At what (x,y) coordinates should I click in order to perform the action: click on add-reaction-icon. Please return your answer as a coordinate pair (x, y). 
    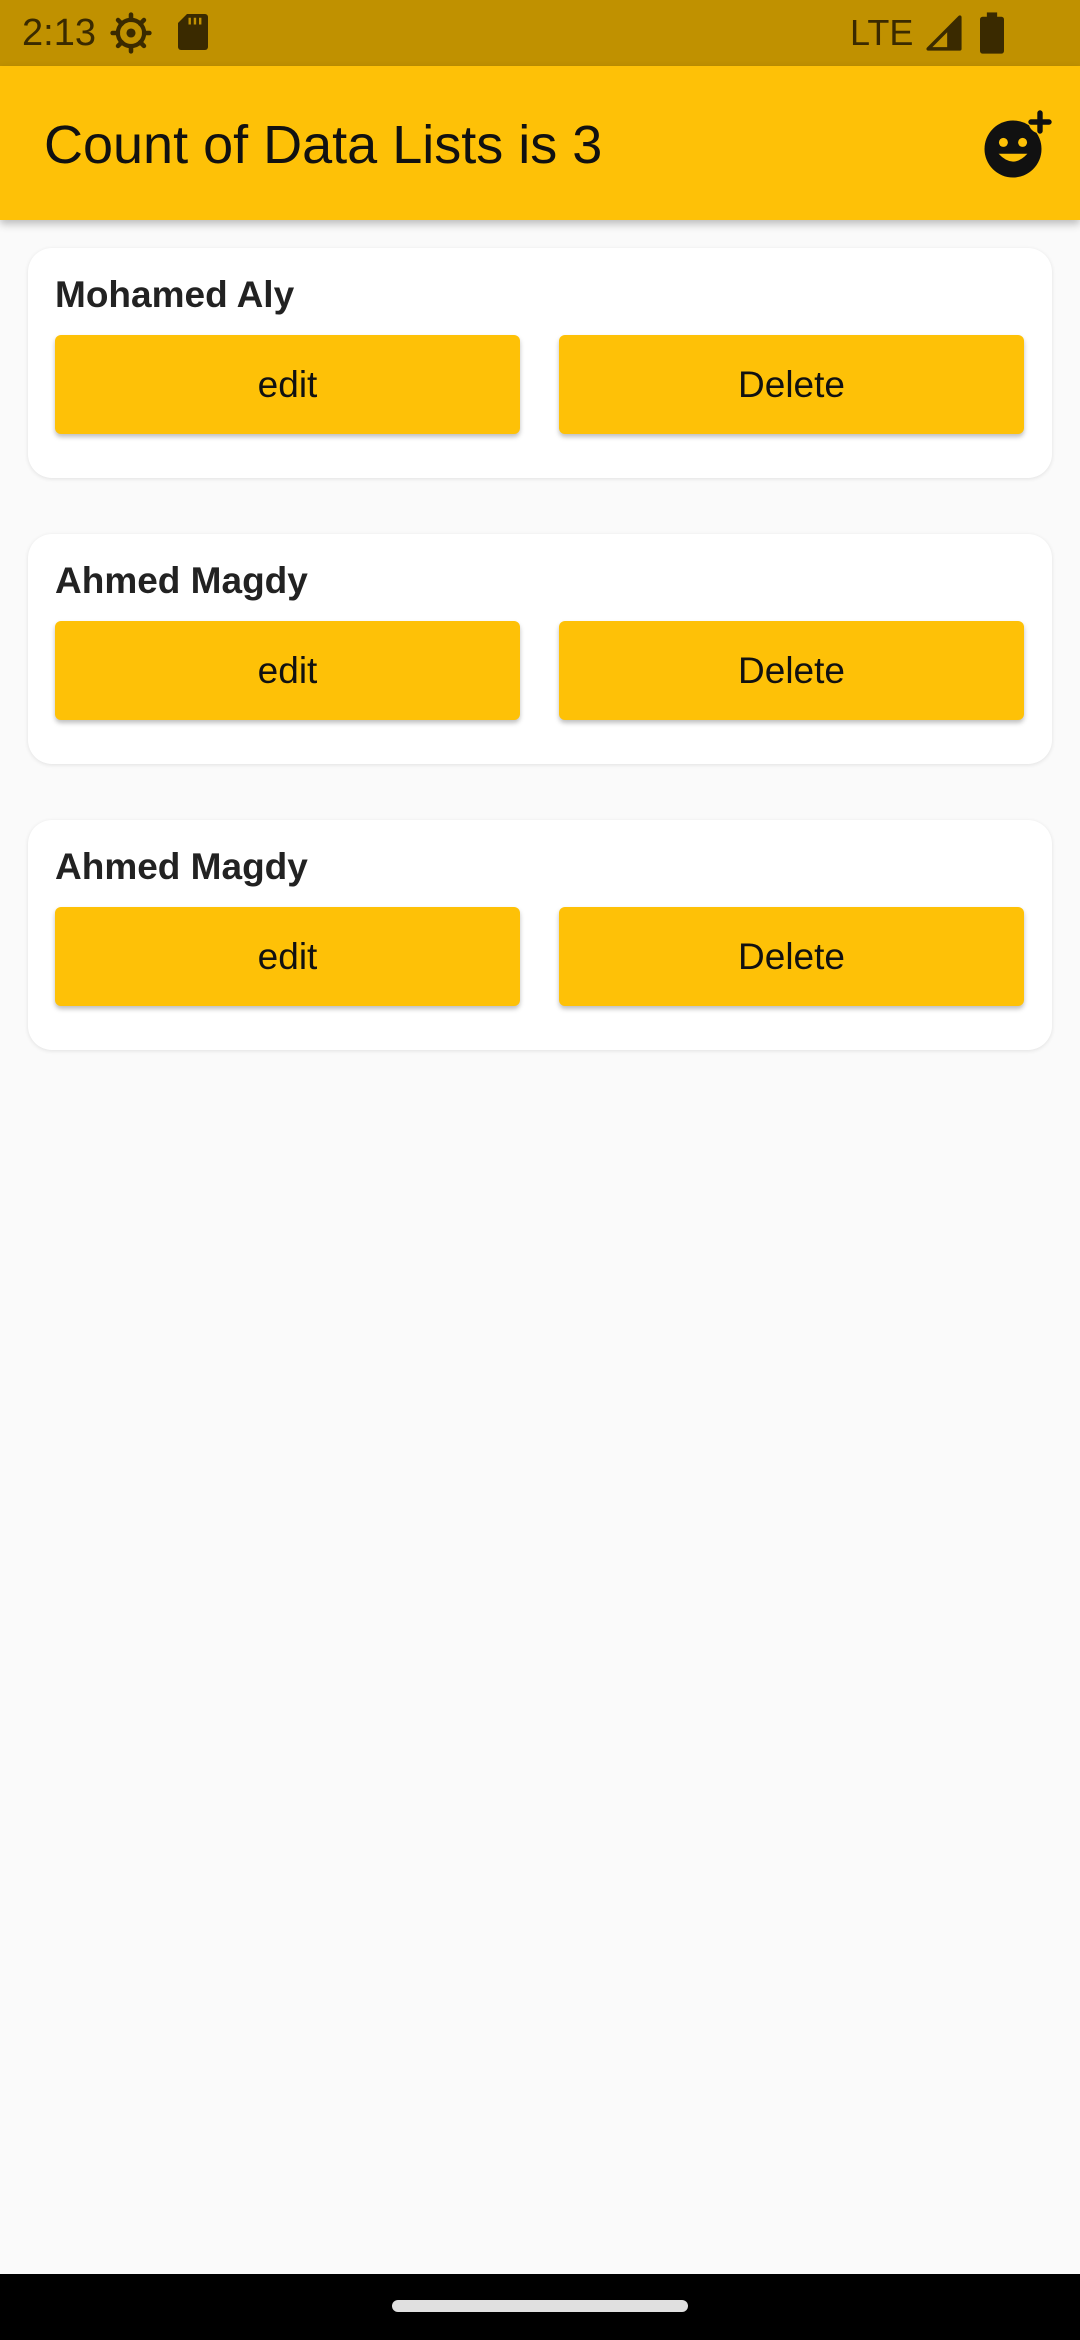
    Looking at the image, I should click on (1016, 146).